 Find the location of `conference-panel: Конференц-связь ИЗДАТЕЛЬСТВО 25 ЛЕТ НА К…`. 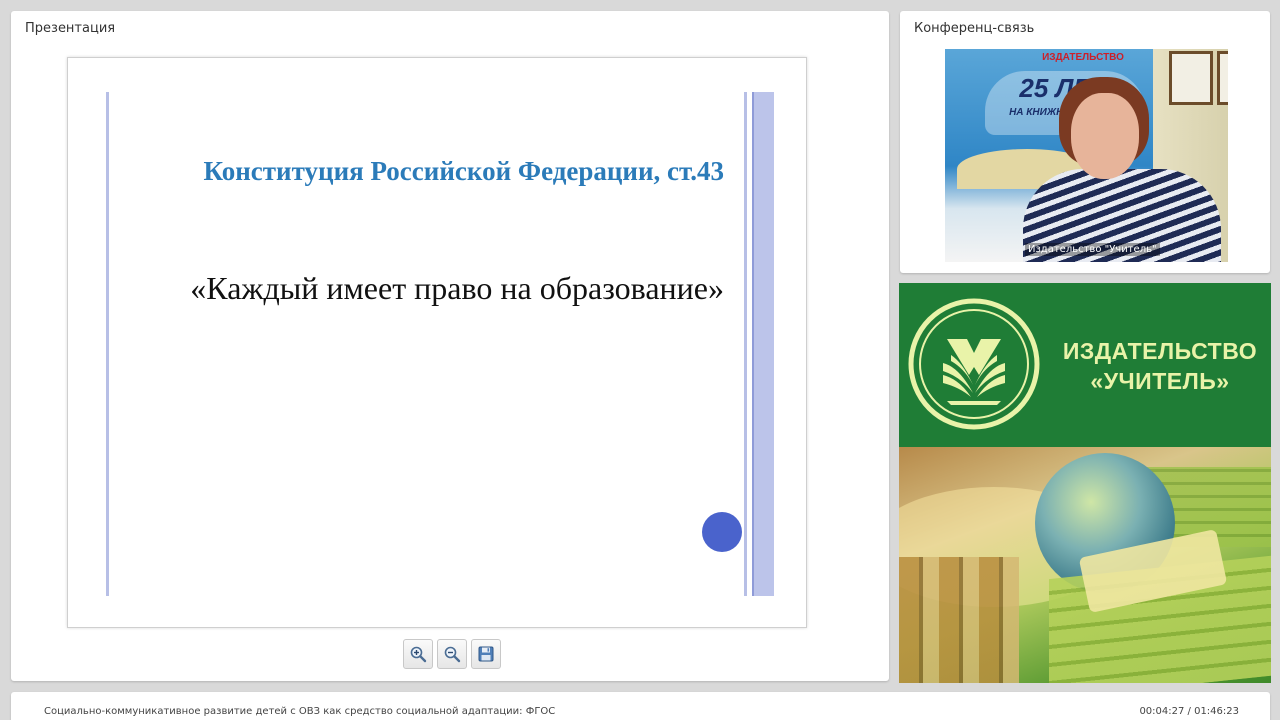

conference-panel: Конференц-связь ИЗДАТЕЛЬСТВО 25 ЛЕТ НА К… is located at coordinates (1085, 142).